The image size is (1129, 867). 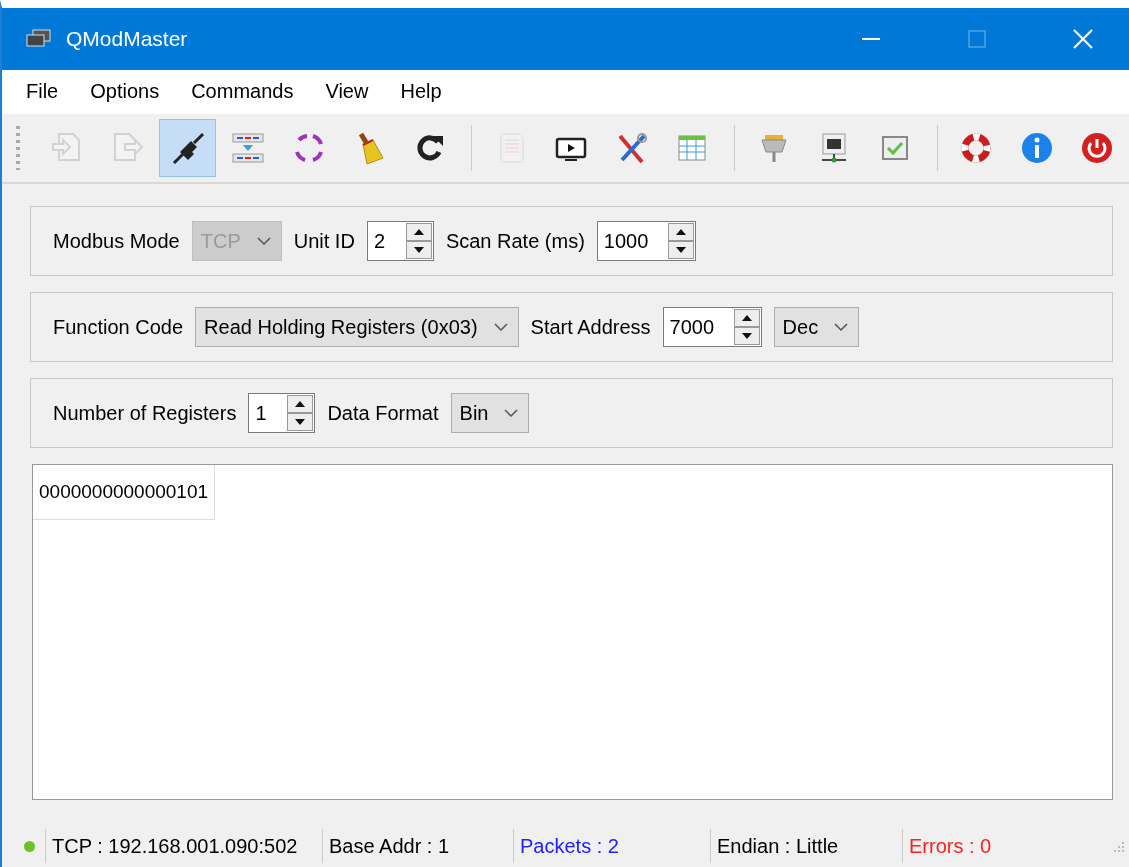 What do you see at coordinates (417, 846) in the screenshot?
I see `status-text: Base Addr : 1` at bounding box center [417, 846].